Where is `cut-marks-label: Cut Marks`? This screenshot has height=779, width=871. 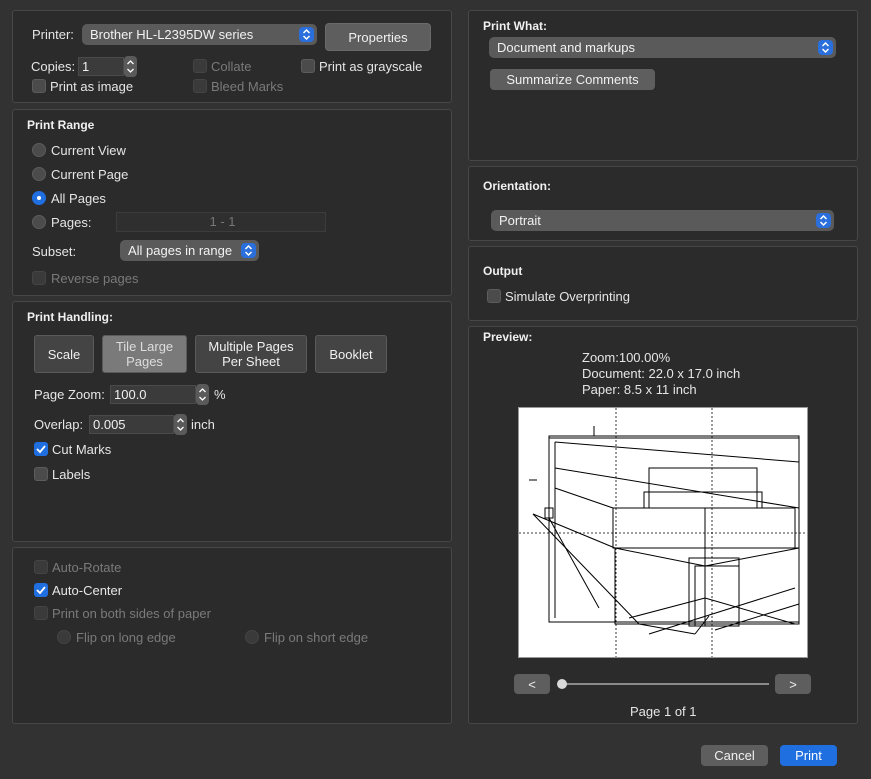 cut-marks-label: Cut Marks is located at coordinates (82, 449).